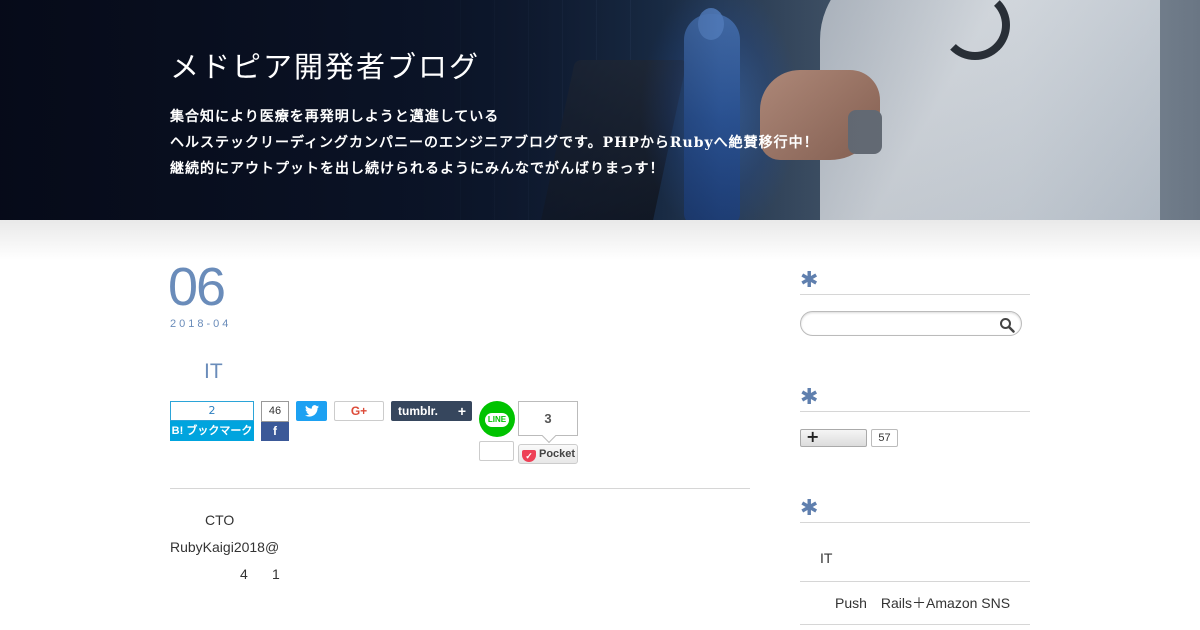 This screenshot has height=630, width=1200. Describe the element at coordinates (906, 323) in the screenshot. I see `search-input` at that location.